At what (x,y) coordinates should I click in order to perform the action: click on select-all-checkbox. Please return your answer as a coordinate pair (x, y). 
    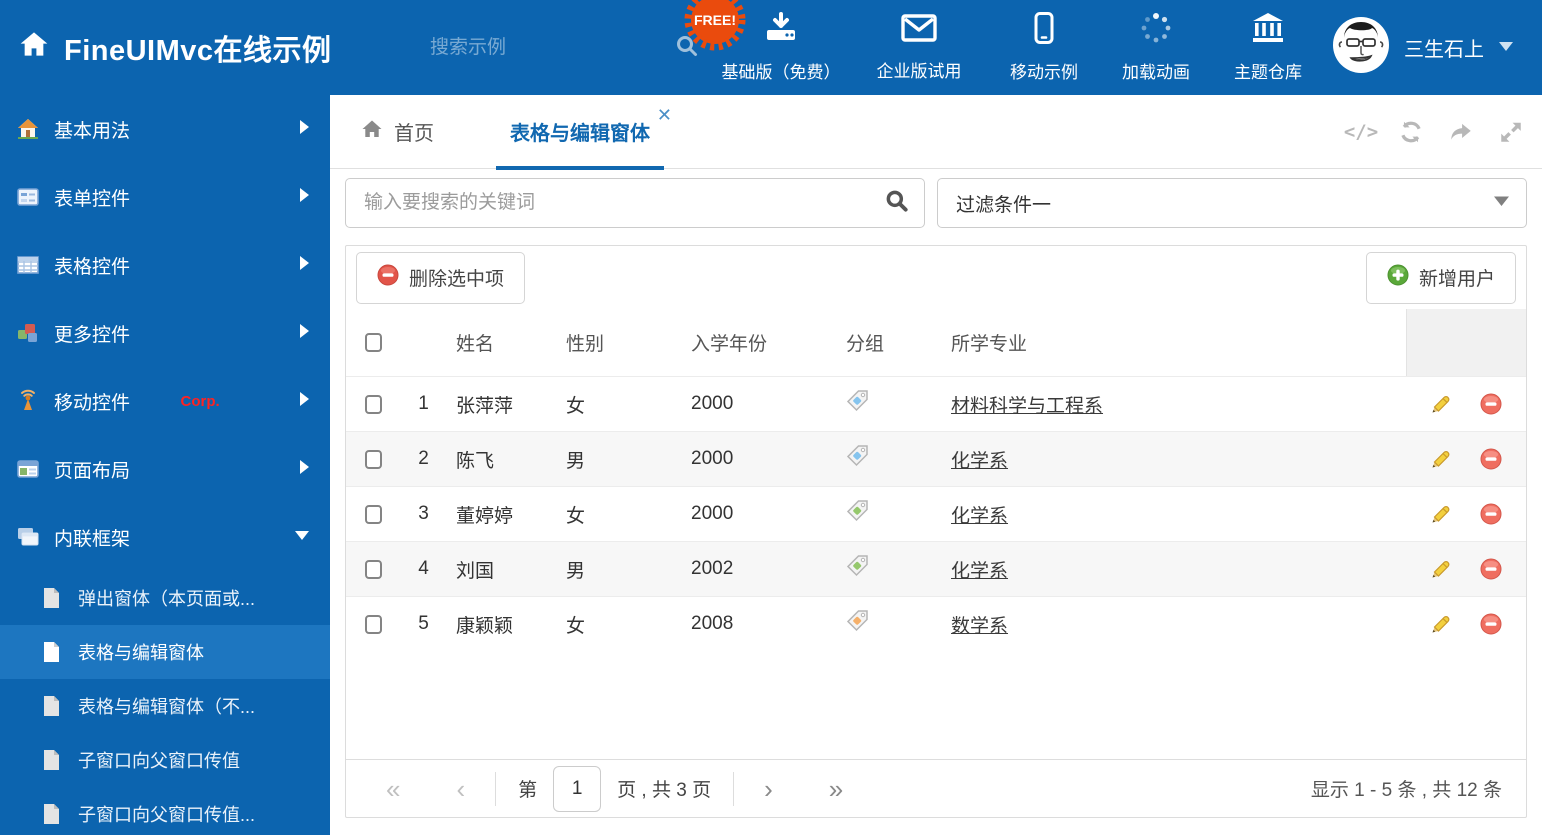
    Looking at the image, I should click on (373, 342).